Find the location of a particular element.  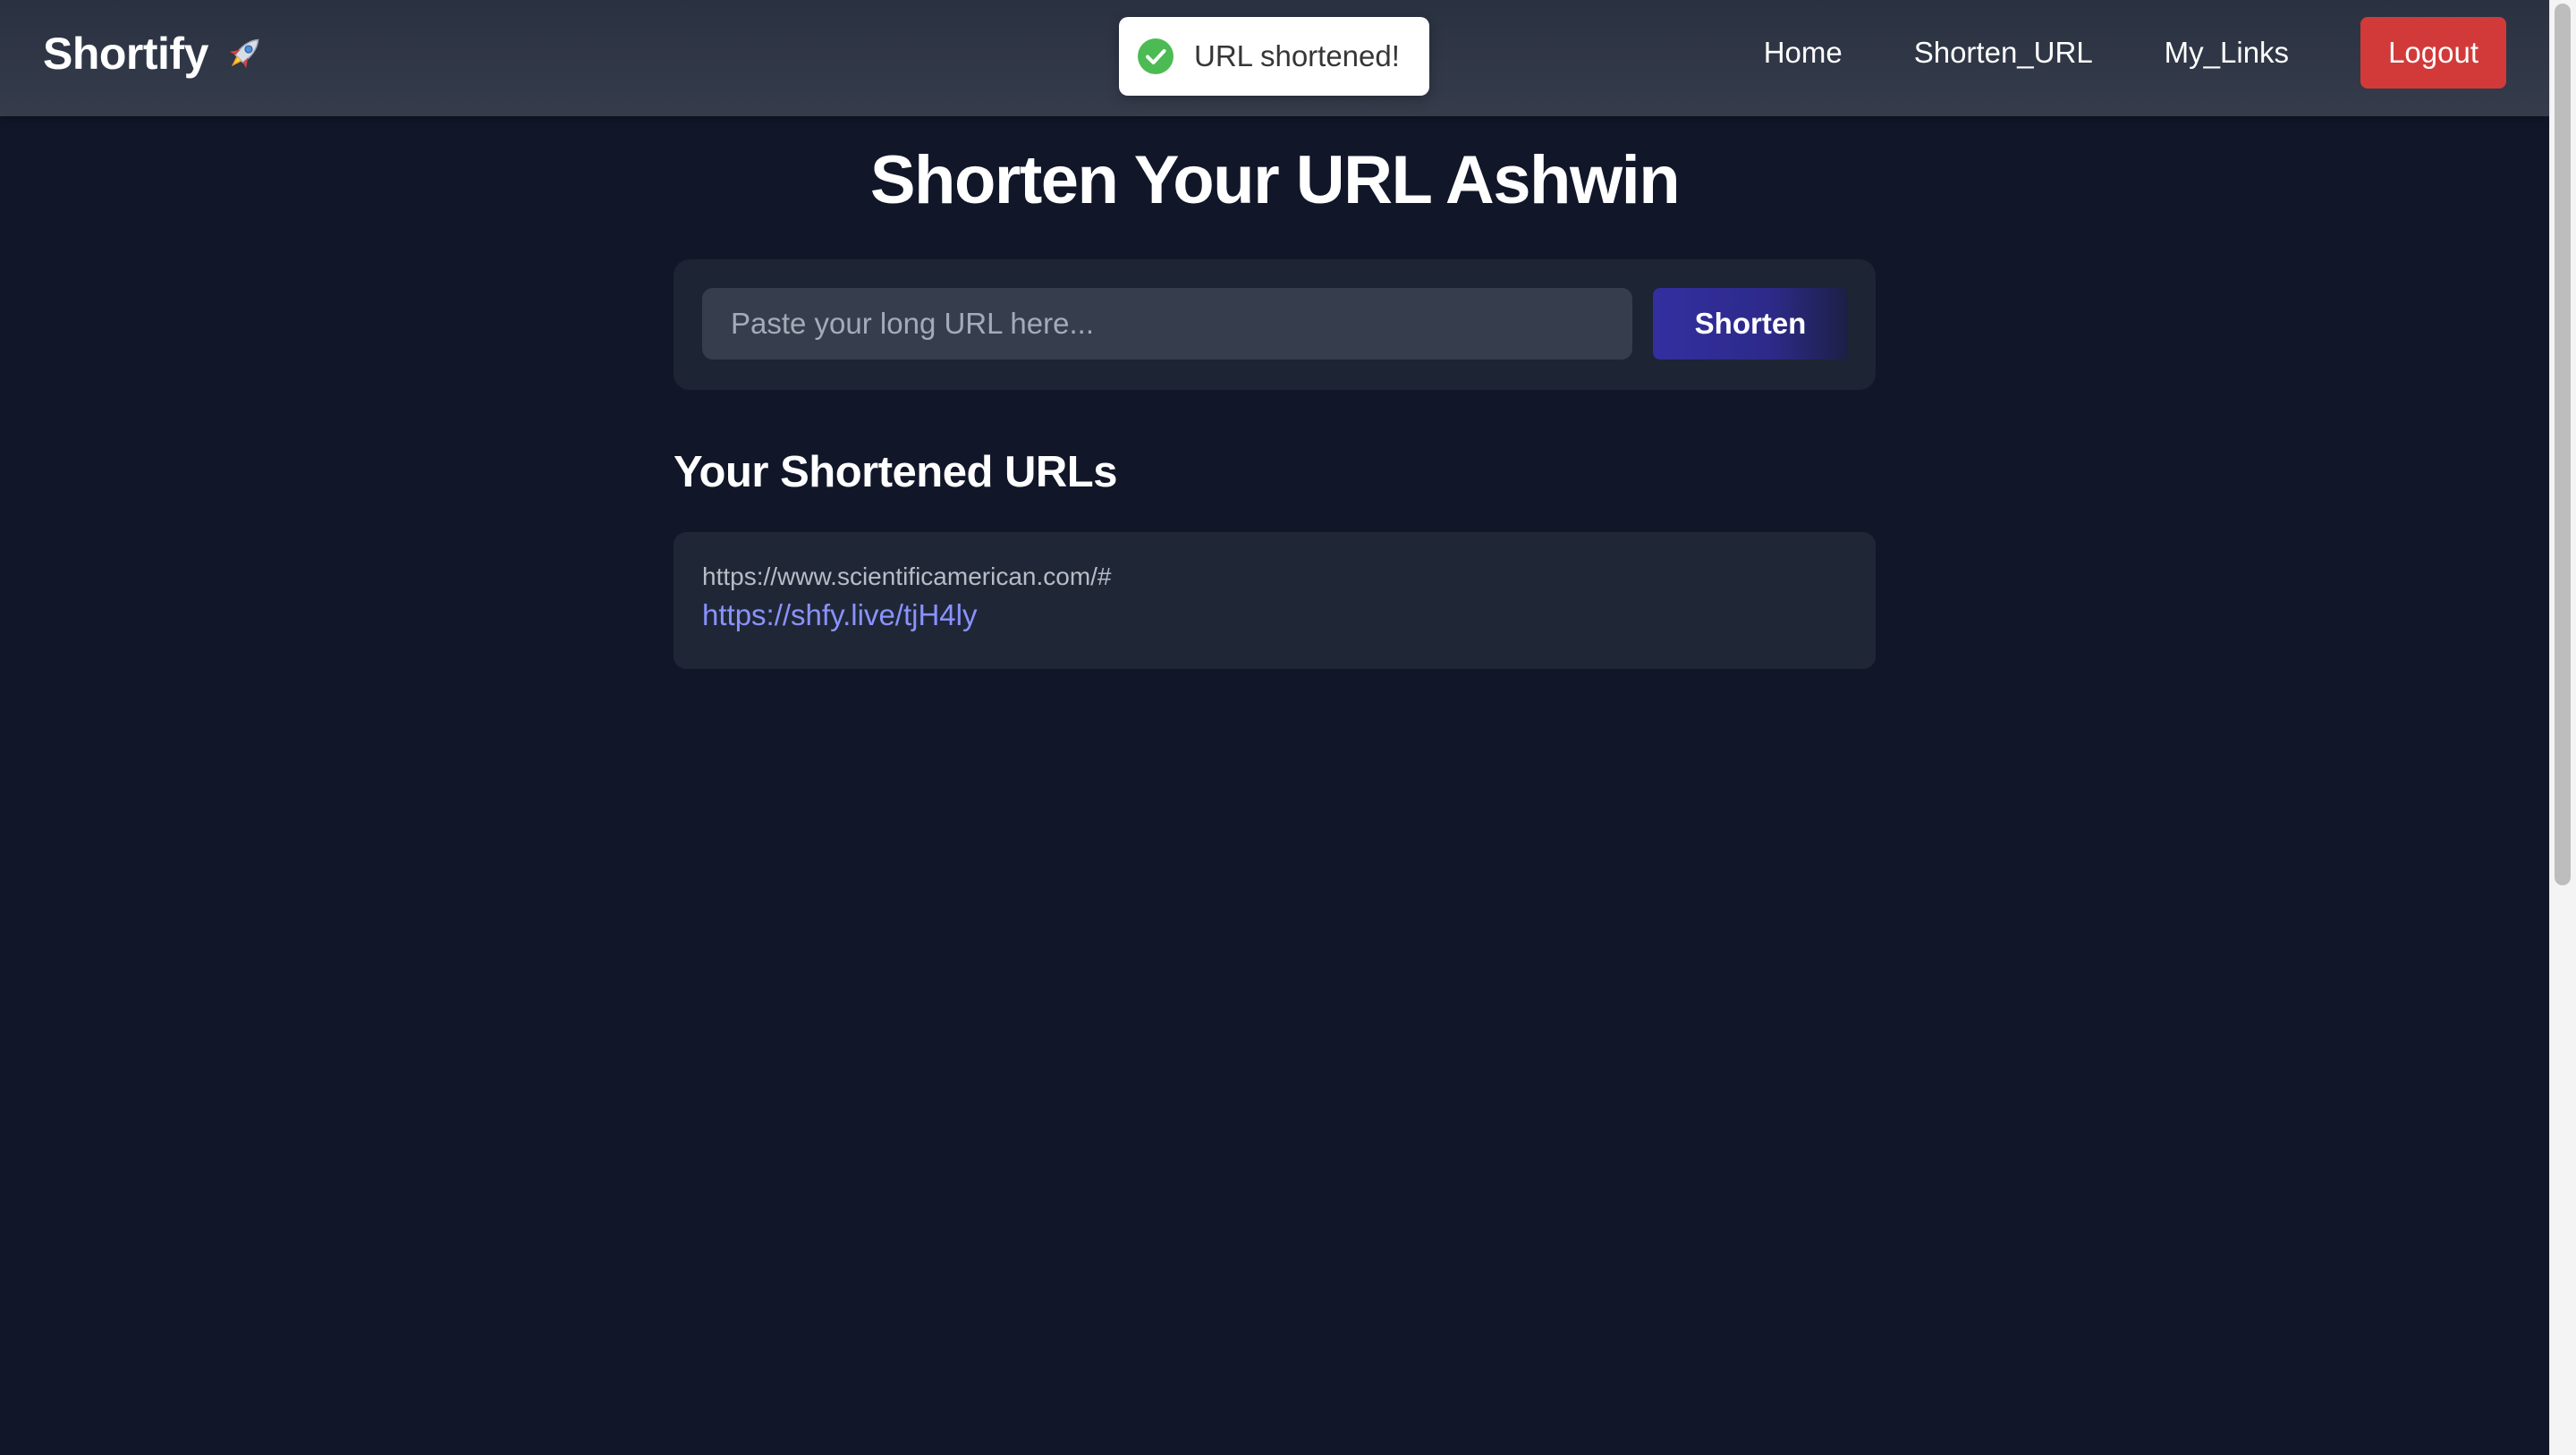

nav-links: Home Shorten_URL My_Links Logout is located at coordinates (2156, 53).